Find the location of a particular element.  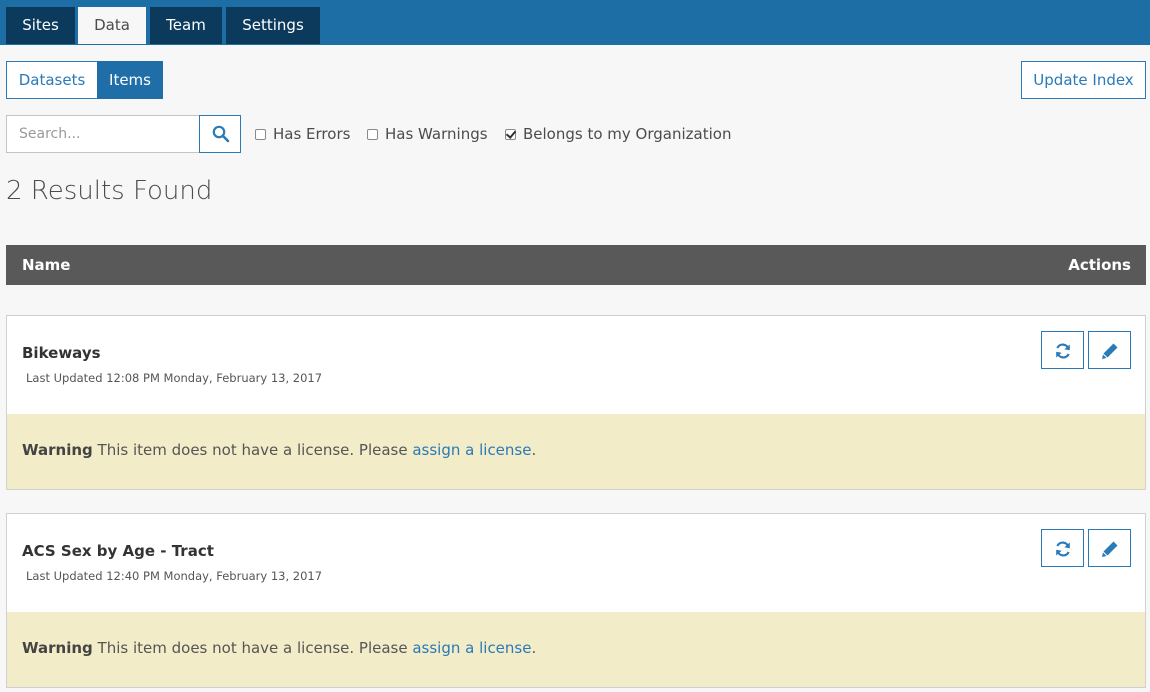

filter-has-warnings: Has Warnings is located at coordinates (427, 134).